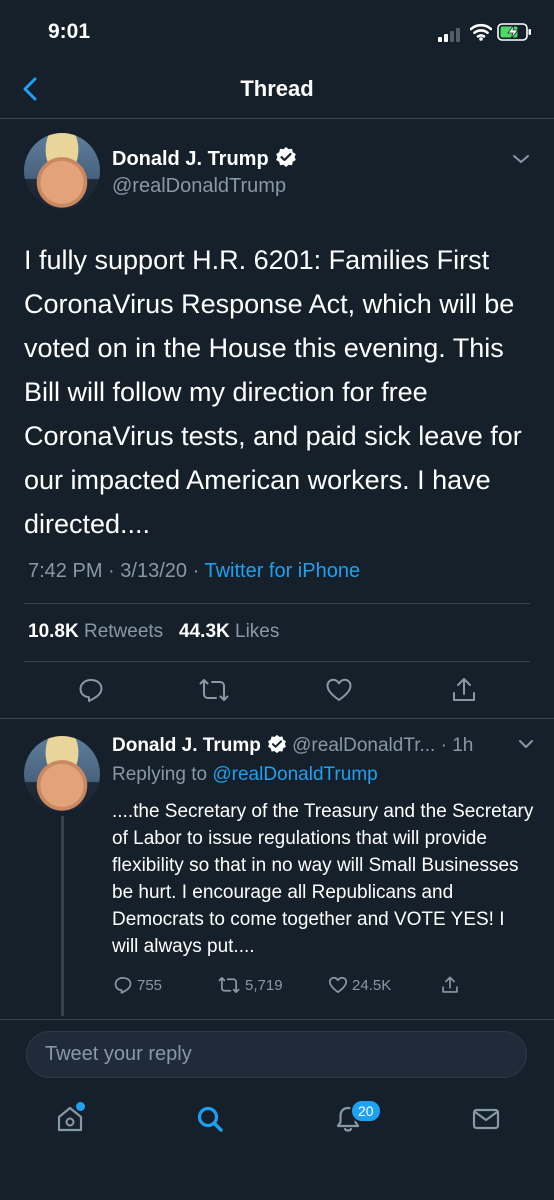  What do you see at coordinates (264, 985) in the screenshot?
I see `reply-retweet-count: 5,719` at bounding box center [264, 985].